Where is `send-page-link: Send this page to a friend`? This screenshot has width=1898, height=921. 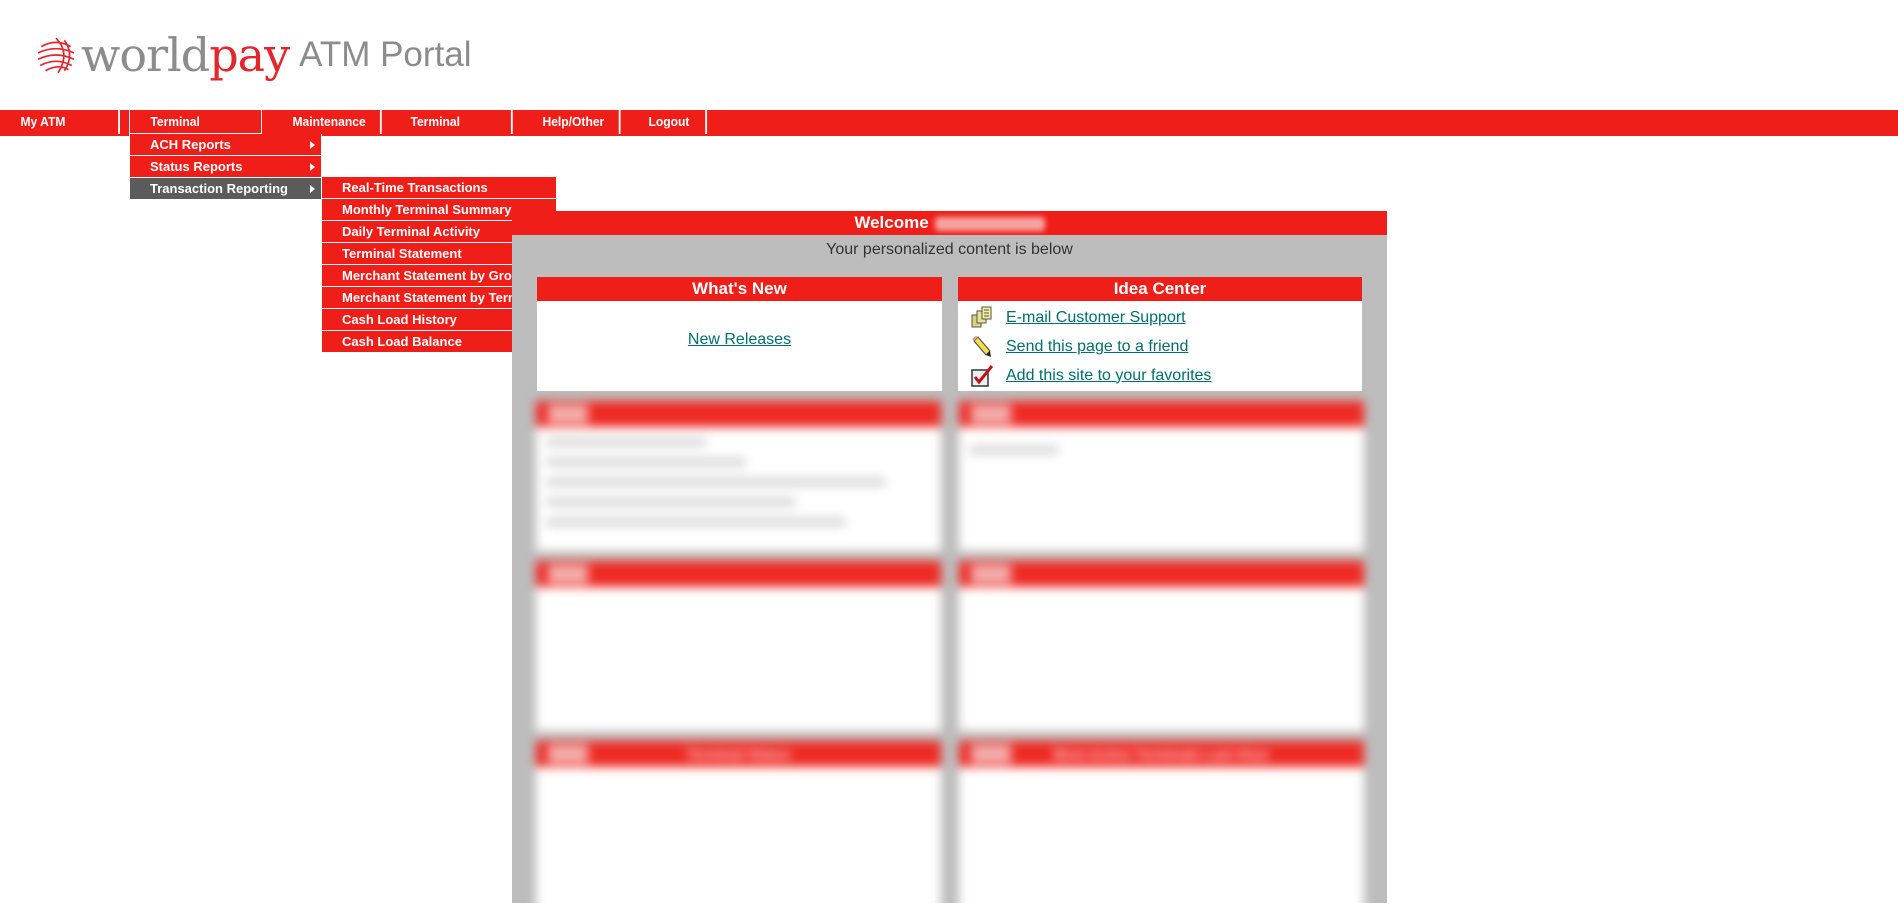
send-page-link: Send this page to a friend is located at coordinates (1097, 347).